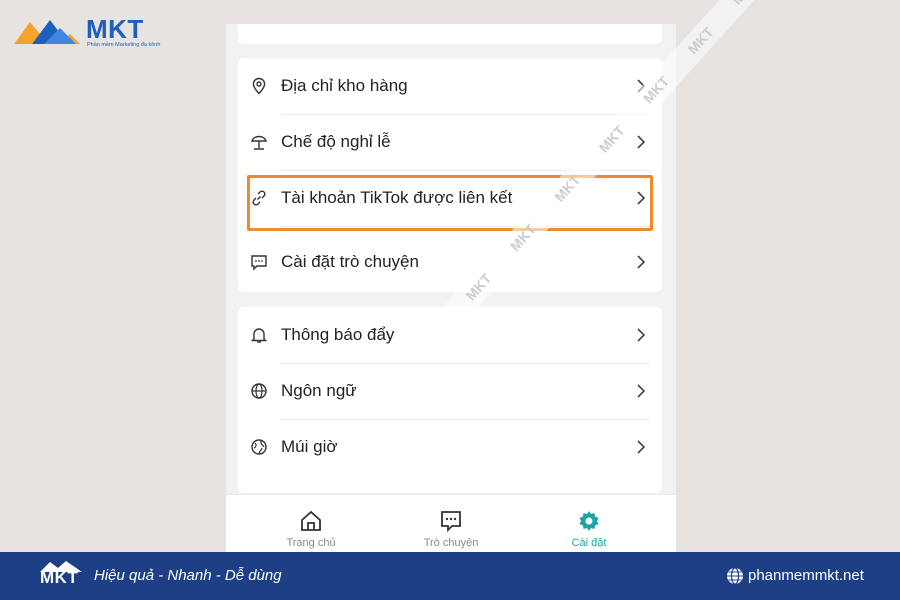 The image size is (900, 600). What do you see at coordinates (309, 446) in the screenshot?
I see `settings-item-label: Múi giờ` at bounding box center [309, 446].